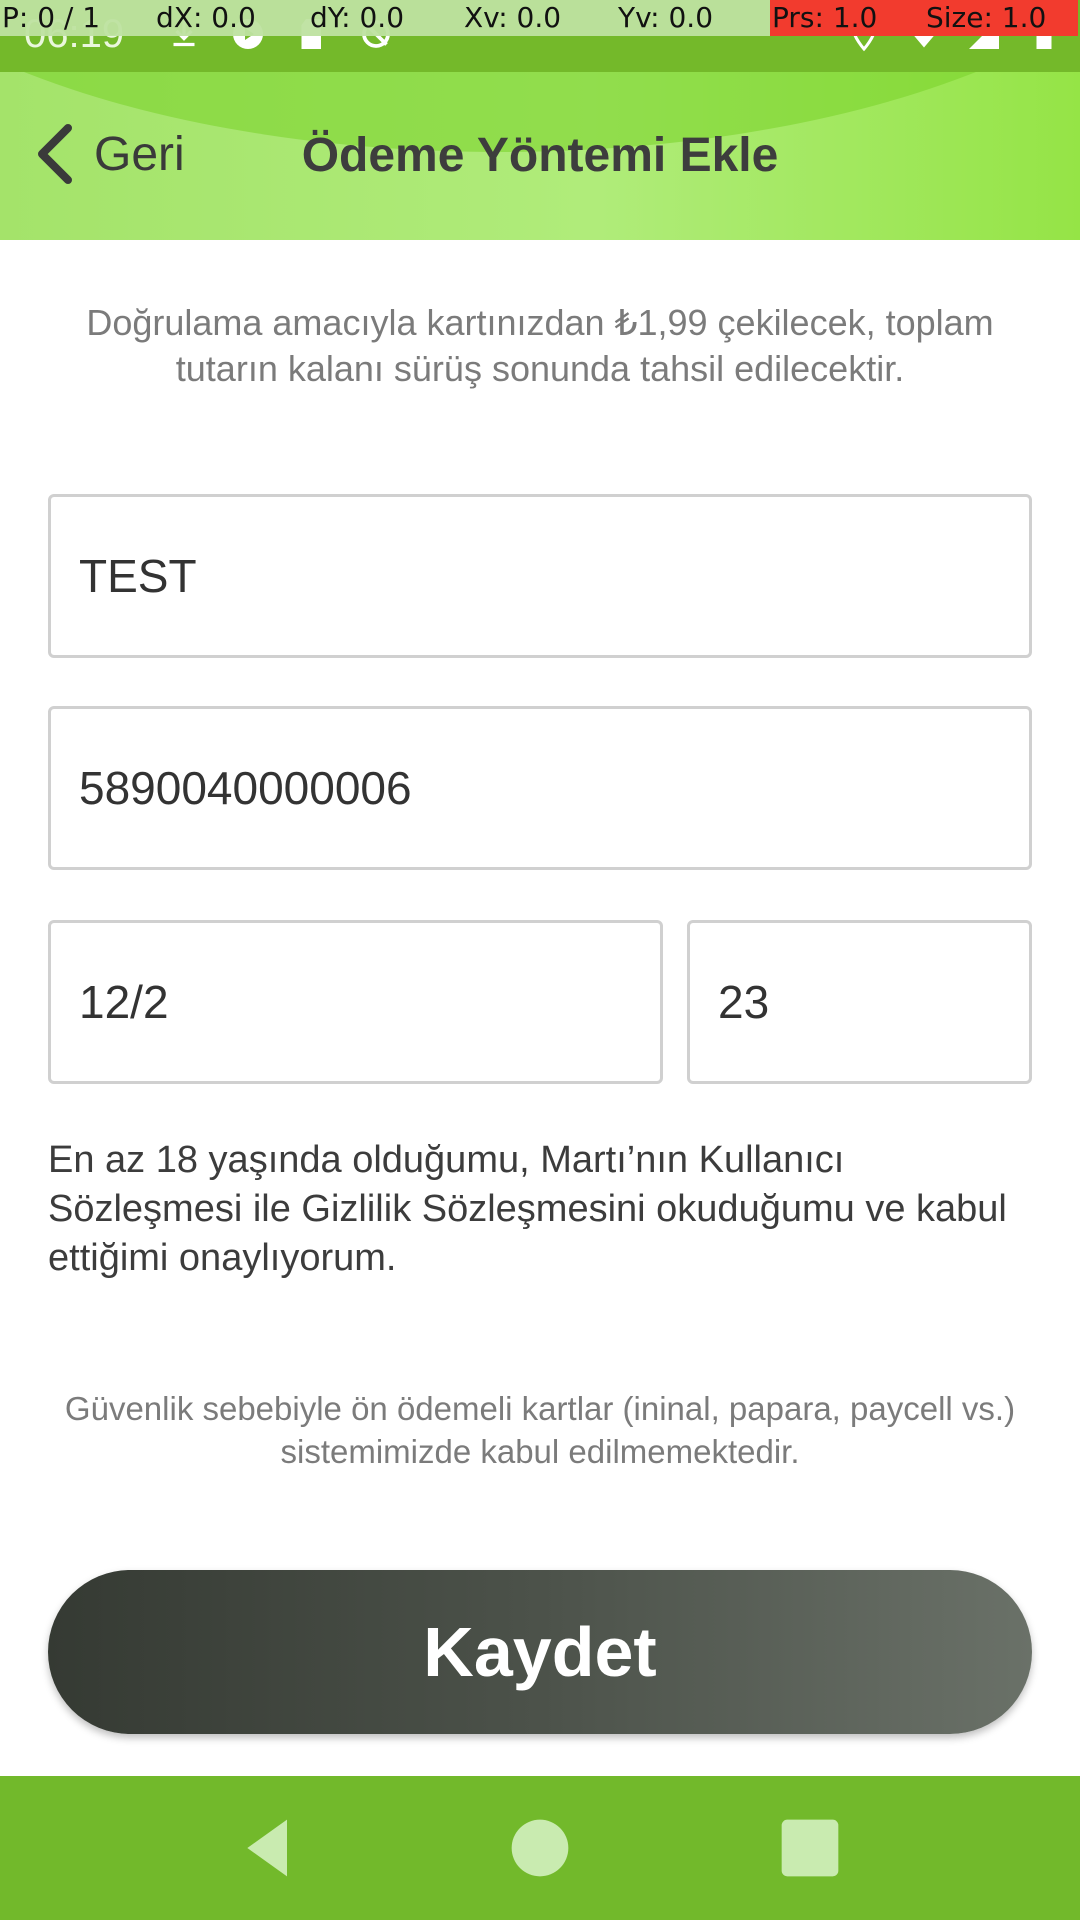 This screenshot has width=1080, height=1920. What do you see at coordinates (540, 156) in the screenshot?
I see `app-header: Ödeme Yöntemi Ekle Geri` at bounding box center [540, 156].